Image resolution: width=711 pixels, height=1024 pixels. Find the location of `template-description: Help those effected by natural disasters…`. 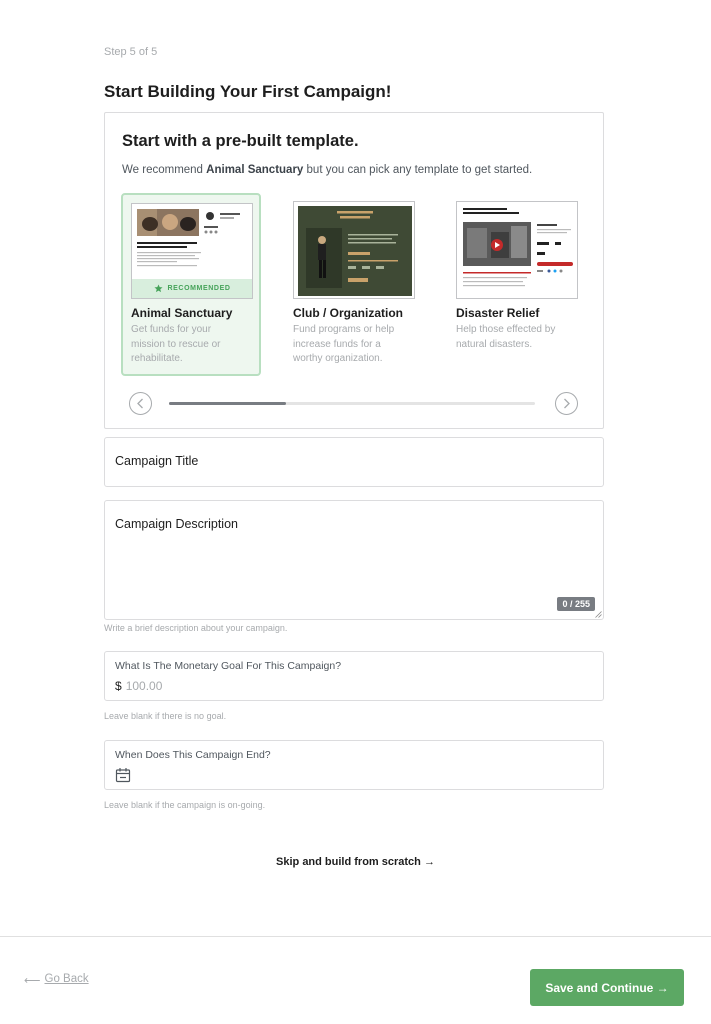

template-description: Help those effected by natural disasters… is located at coordinates (506, 337).